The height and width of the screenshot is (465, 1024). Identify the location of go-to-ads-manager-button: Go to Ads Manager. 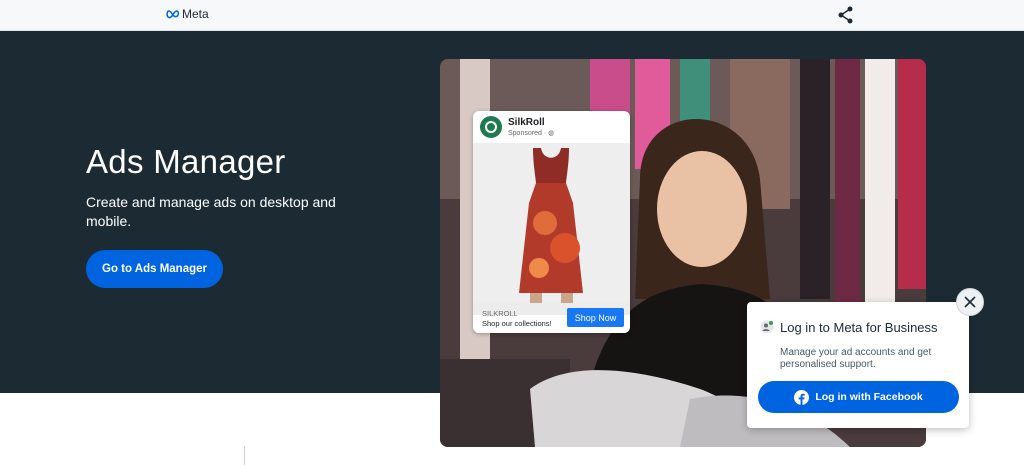
(154, 269).